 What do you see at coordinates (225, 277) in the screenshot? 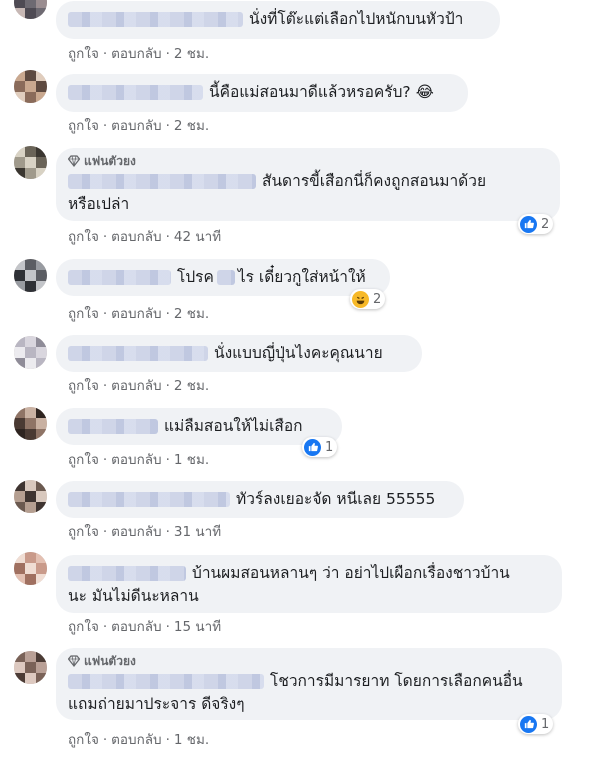
I see `censored-text` at bounding box center [225, 277].